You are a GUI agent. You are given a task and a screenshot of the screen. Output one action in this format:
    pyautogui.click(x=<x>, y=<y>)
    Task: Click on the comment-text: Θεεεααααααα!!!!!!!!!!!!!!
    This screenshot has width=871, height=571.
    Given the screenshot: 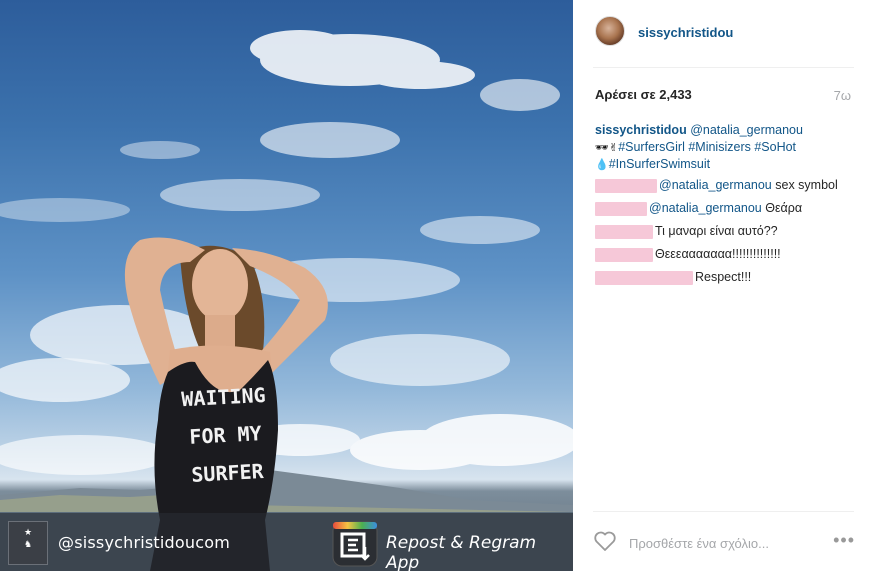 What is the action you would take?
    pyautogui.click(x=718, y=254)
    